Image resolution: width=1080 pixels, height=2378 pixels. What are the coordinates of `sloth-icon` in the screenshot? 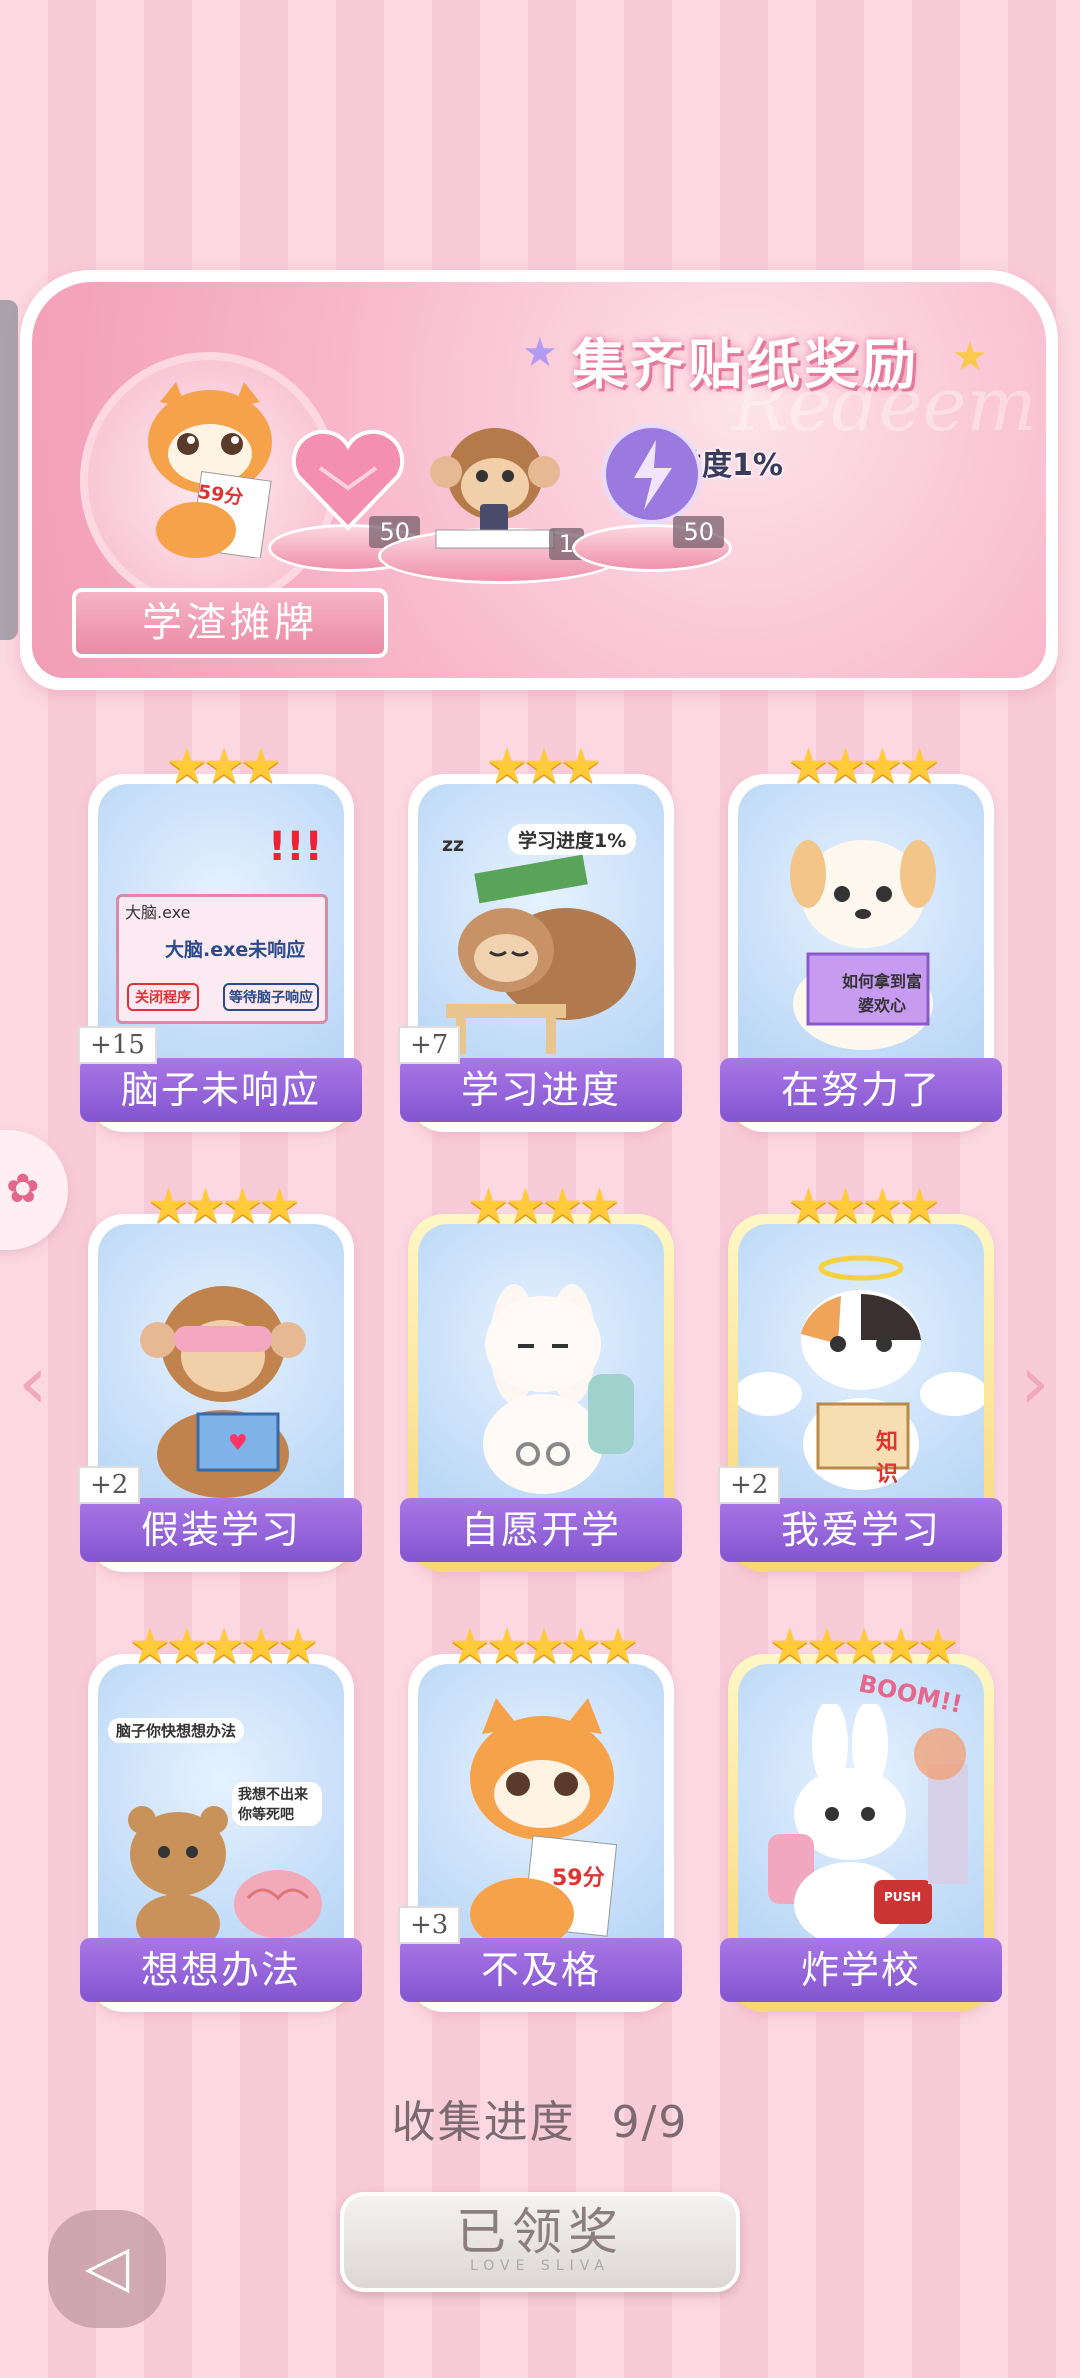 It's located at (541, 954).